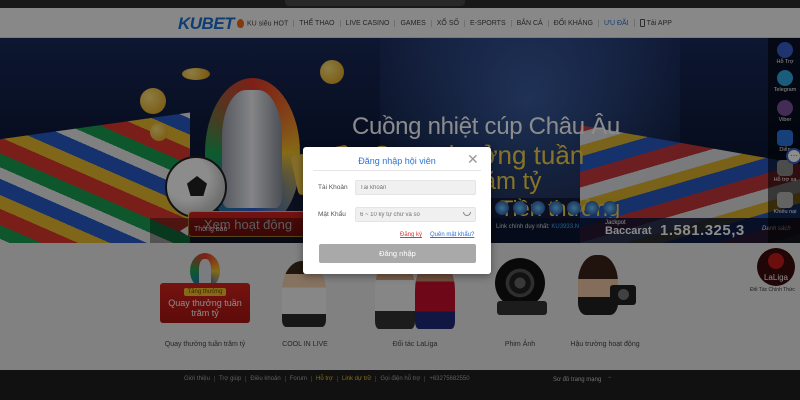 The image size is (800, 400). What do you see at coordinates (333, 187) in the screenshot?
I see `account-label: Tài Khoản` at bounding box center [333, 187].